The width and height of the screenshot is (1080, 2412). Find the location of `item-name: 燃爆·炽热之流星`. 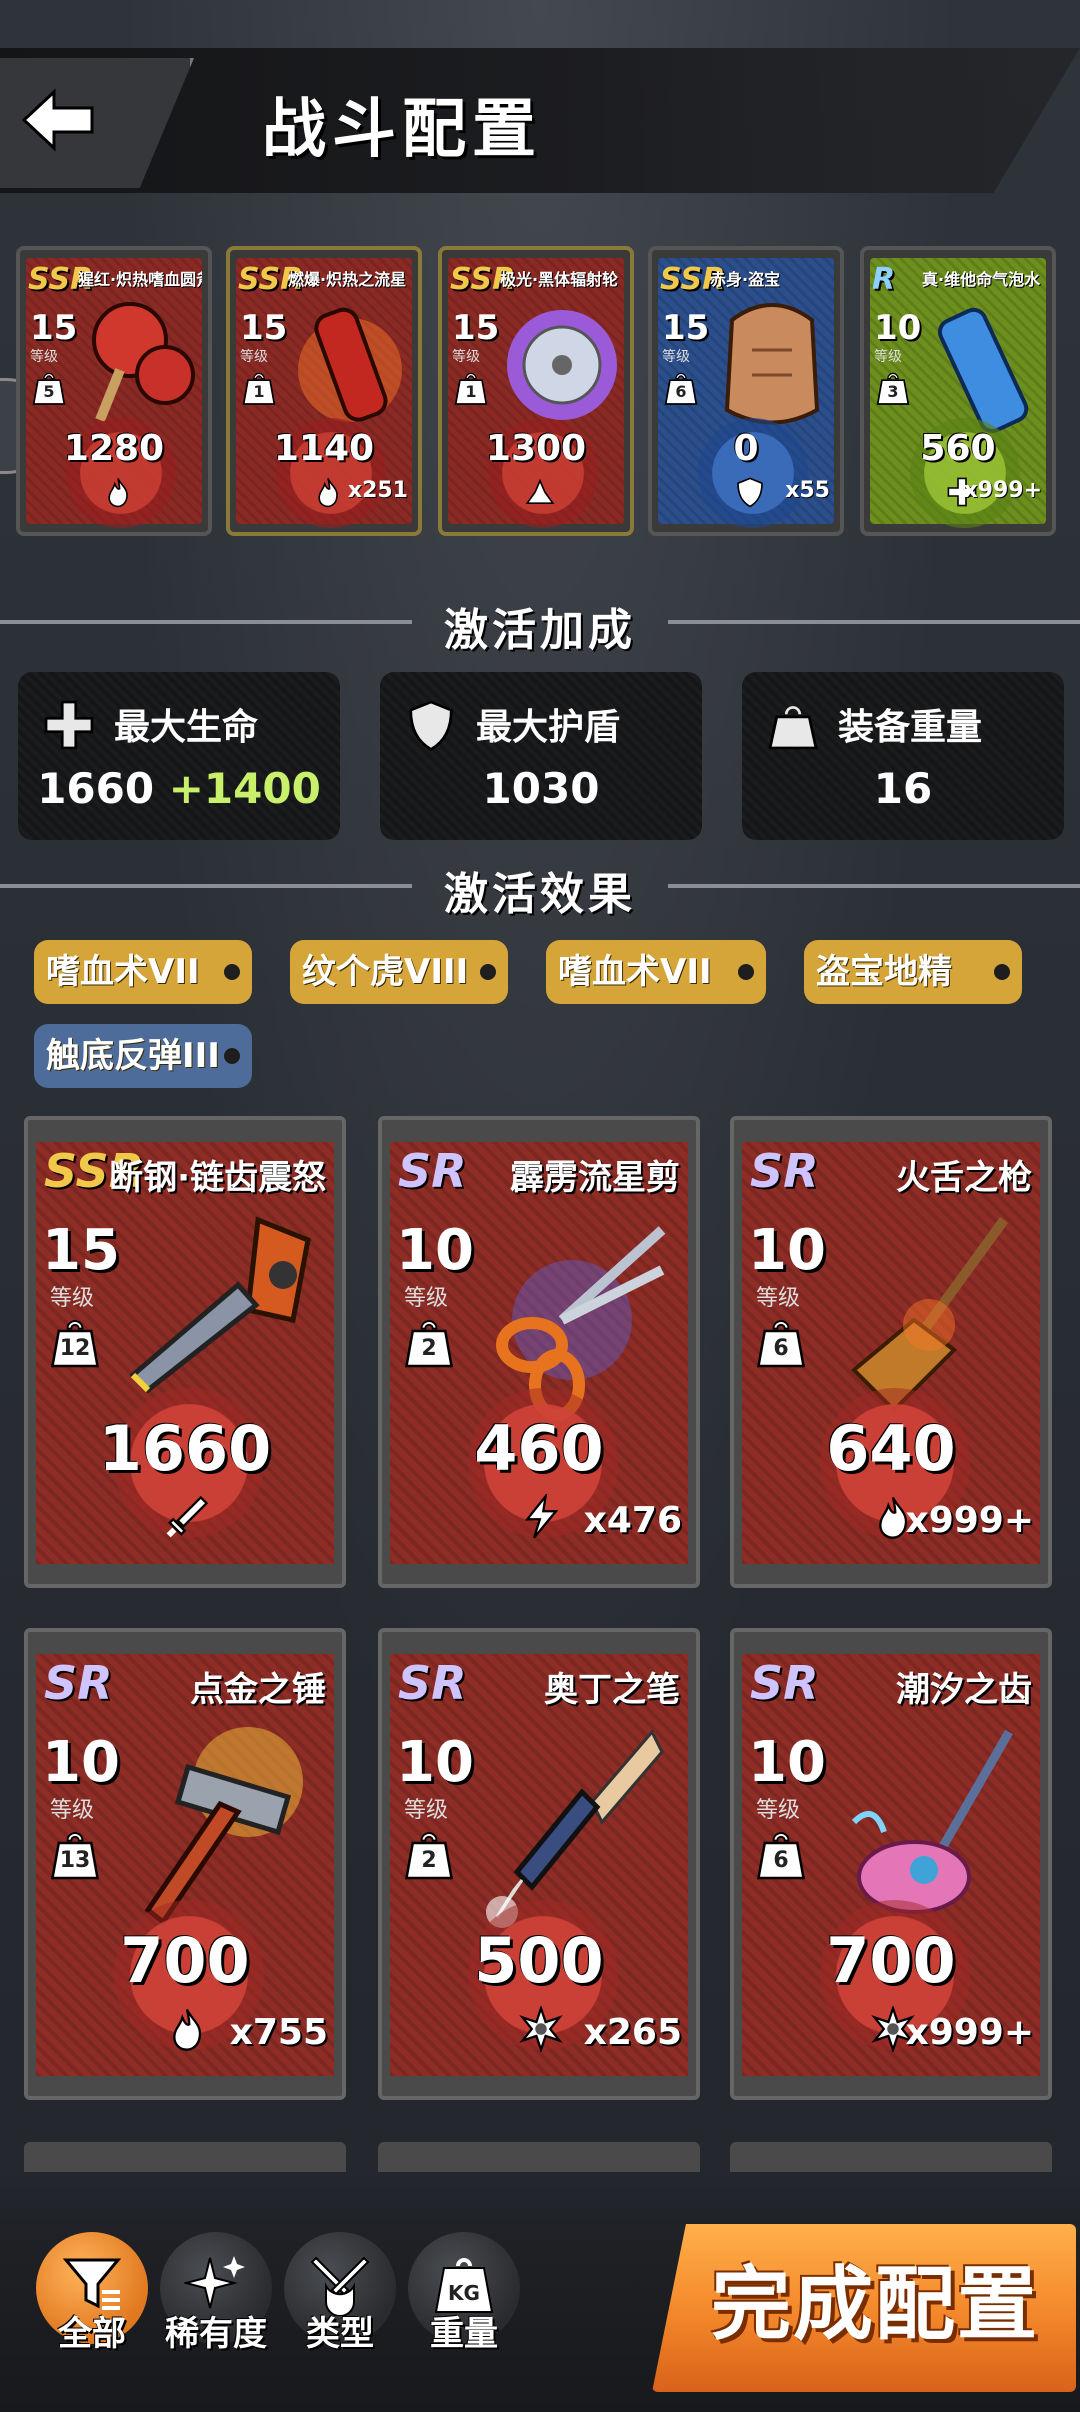

item-name: 燃爆·炽热之流星 is located at coordinates (347, 279).